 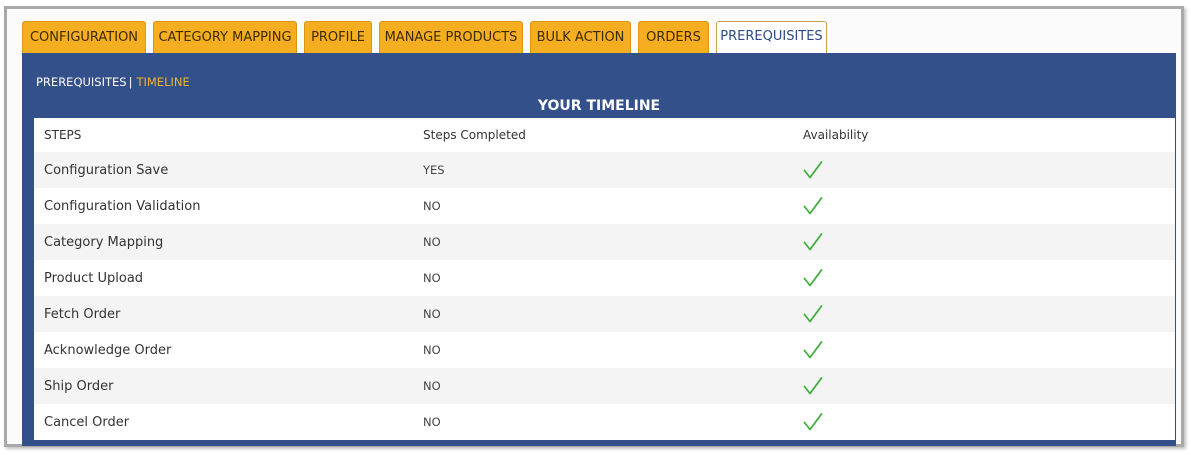 What do you see at coordinates (604, 314) in the screenshot?
I see `table-row: Fetch Order NO` at bounding box center [604, 314].